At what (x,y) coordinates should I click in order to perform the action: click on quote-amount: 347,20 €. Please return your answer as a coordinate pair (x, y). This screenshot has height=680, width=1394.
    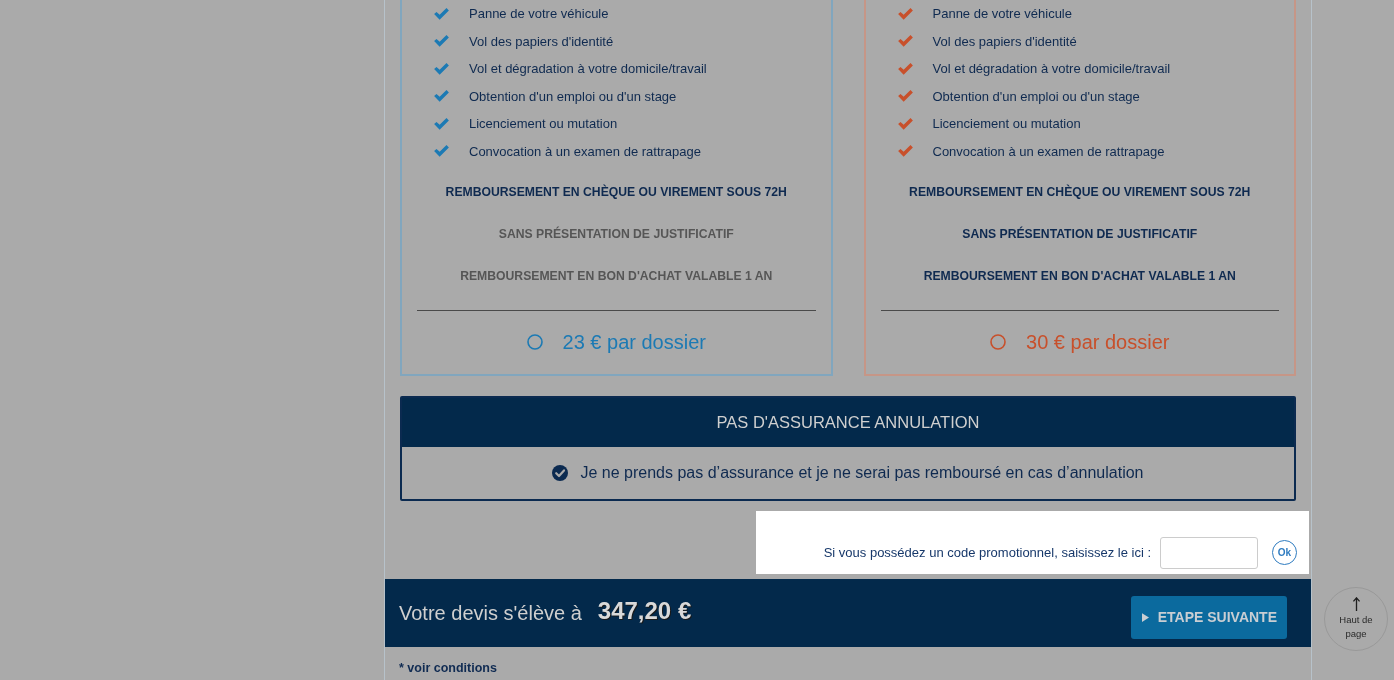
    Looking at the image, I should click on (644, 611).